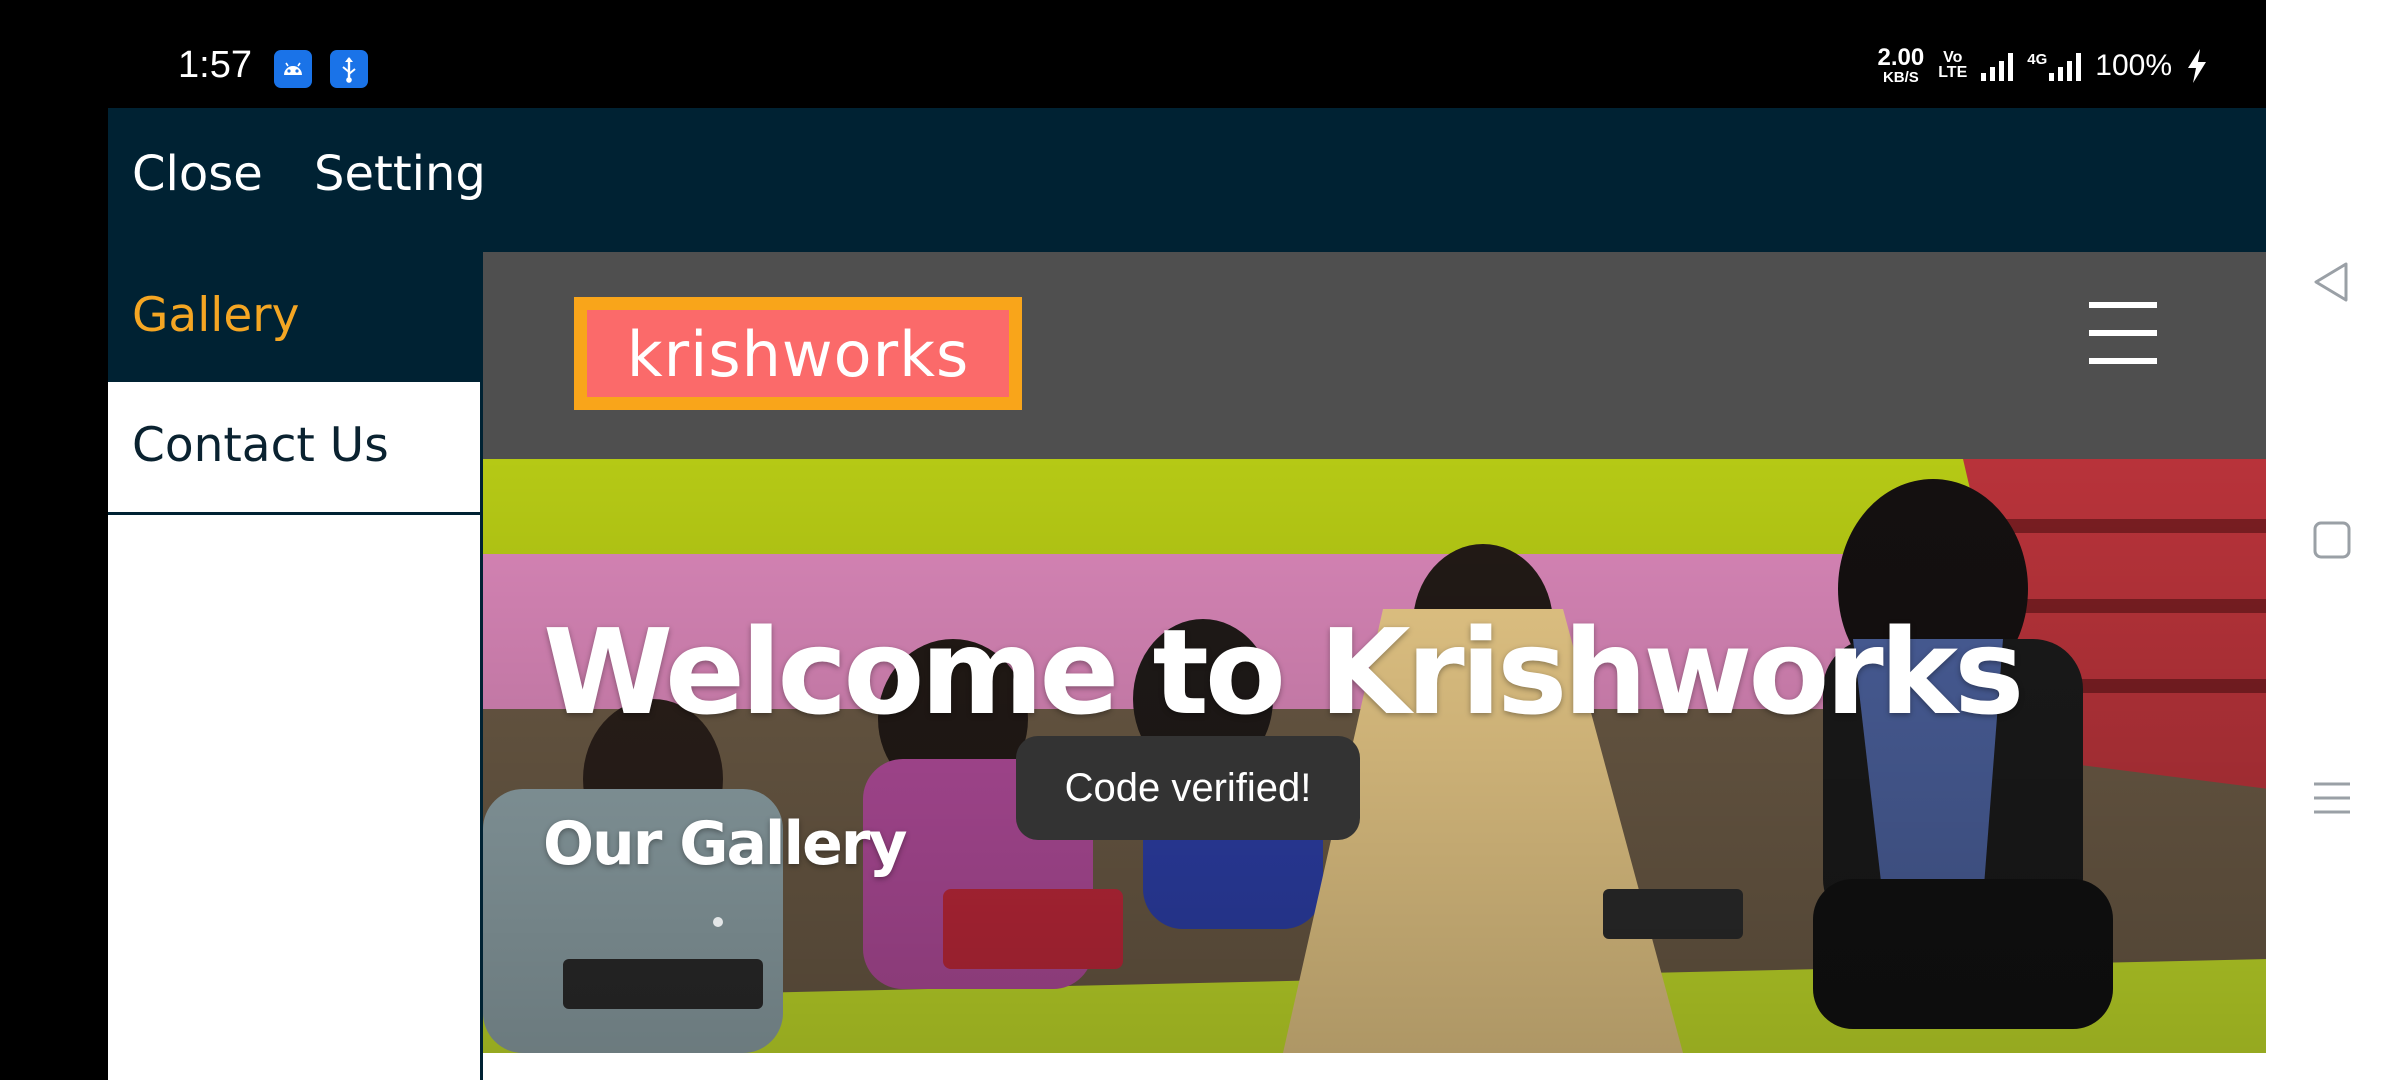  What do you see at coordinates (1997, 66) in the screenshot?
I see `signal-icon` at bounding box center [1997, 66].